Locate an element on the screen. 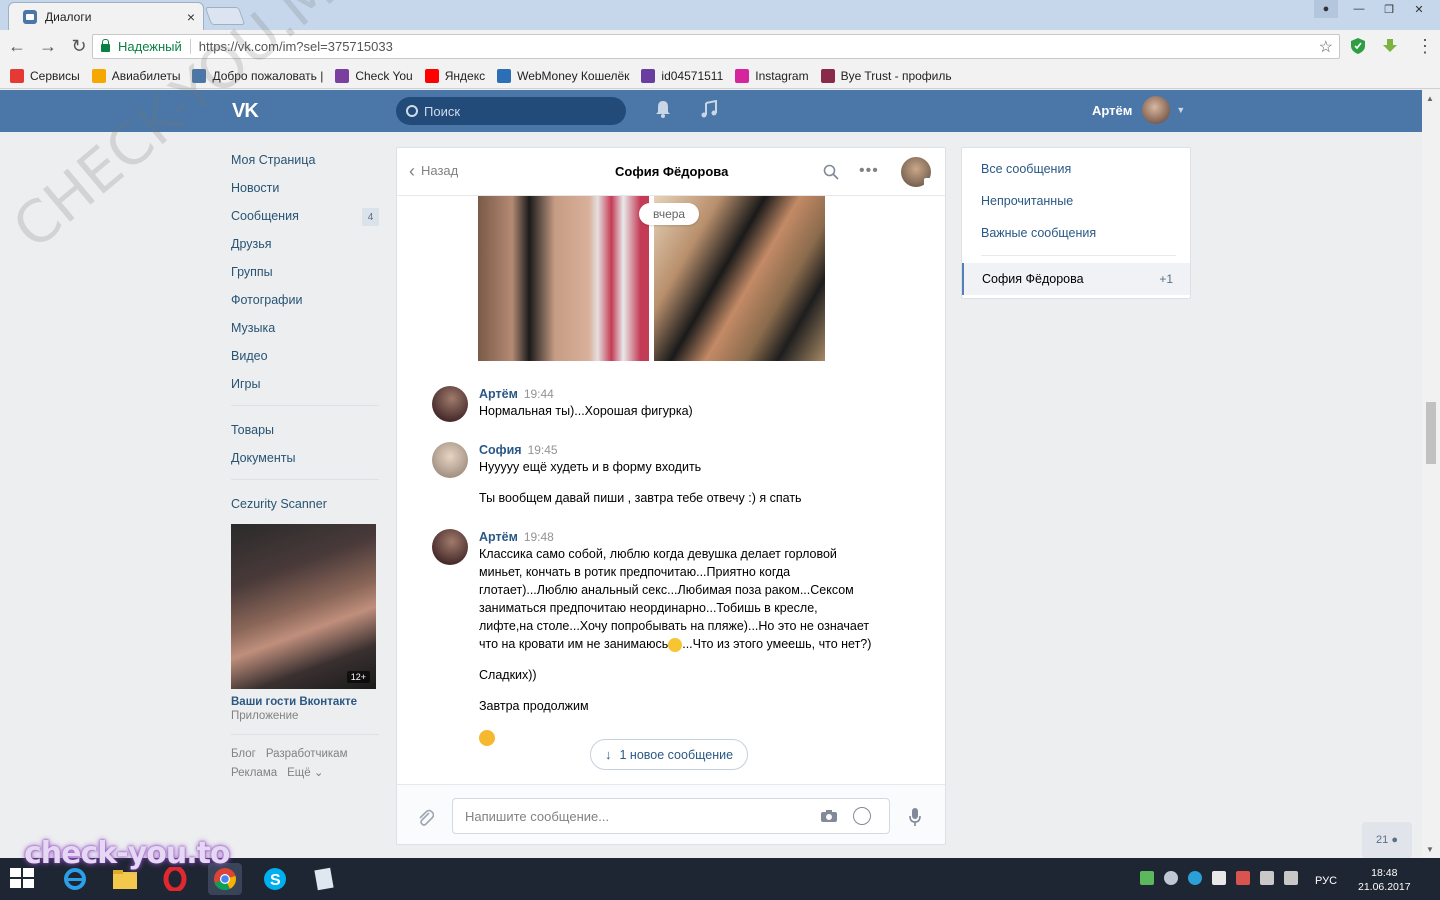 The image size is (1440, 900). new-message-button: ↓ 1 новое сообщение is located at coordinates (669, 754).